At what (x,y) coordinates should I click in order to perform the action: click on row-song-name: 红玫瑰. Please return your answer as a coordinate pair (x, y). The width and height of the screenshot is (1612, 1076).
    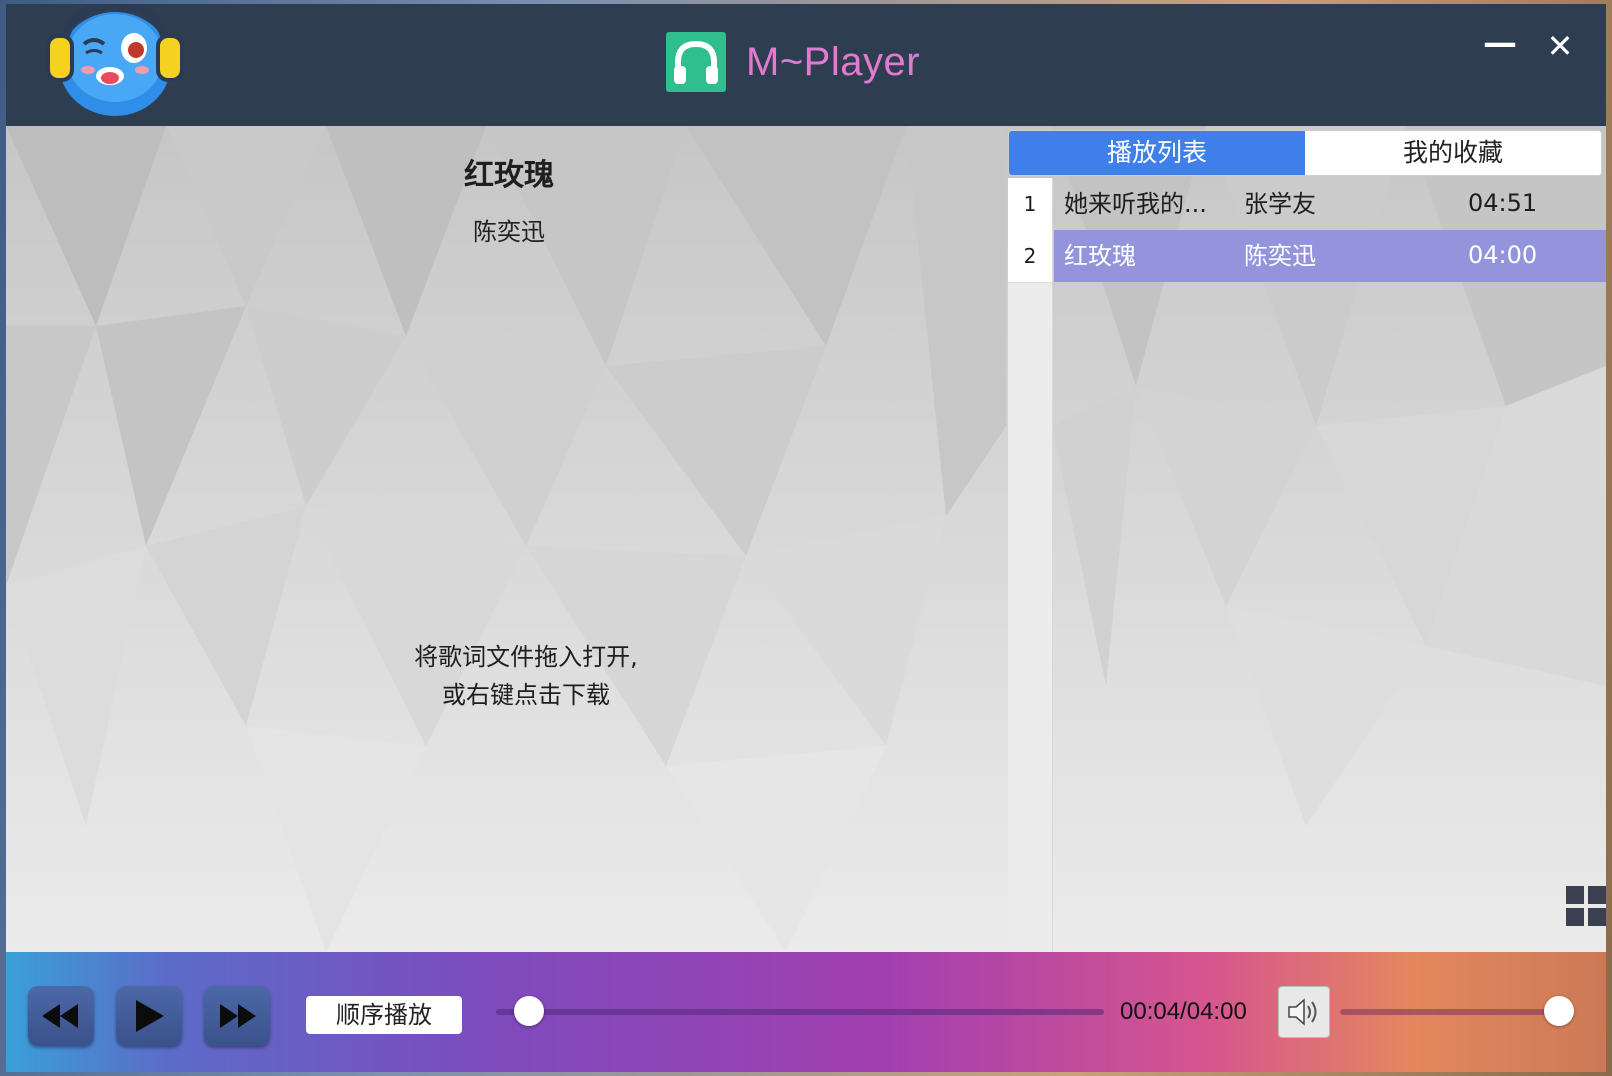
    Looking at the image, I should click on (1100, 256).